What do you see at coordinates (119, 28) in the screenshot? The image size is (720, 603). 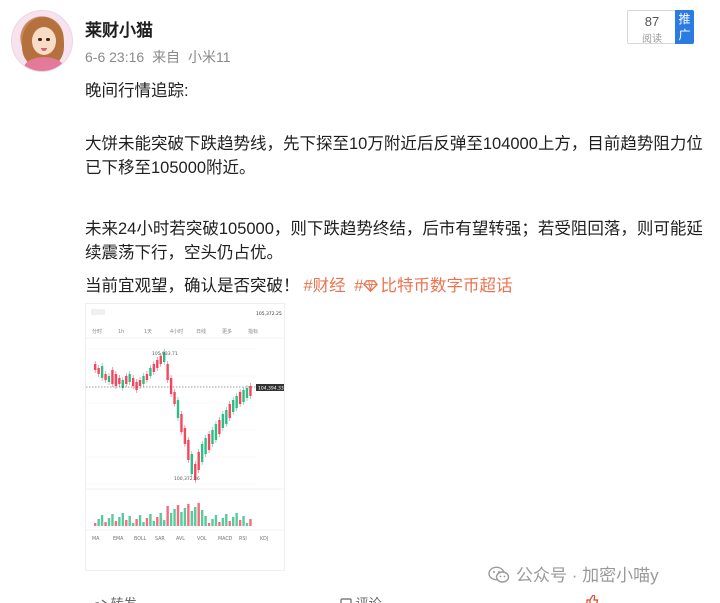 I see `username: 莱财小猫` at bounding box center [119, 28].